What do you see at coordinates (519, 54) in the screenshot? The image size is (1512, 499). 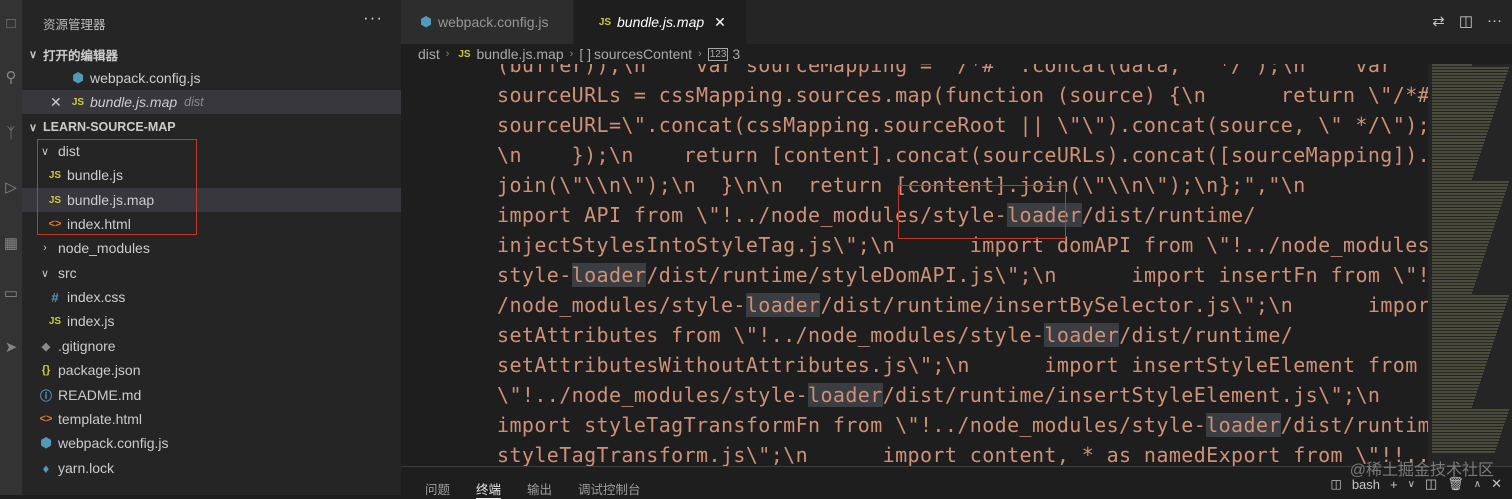 I see `breadcrumb-file: bundle.js.map` at bounding box center [519, 54].